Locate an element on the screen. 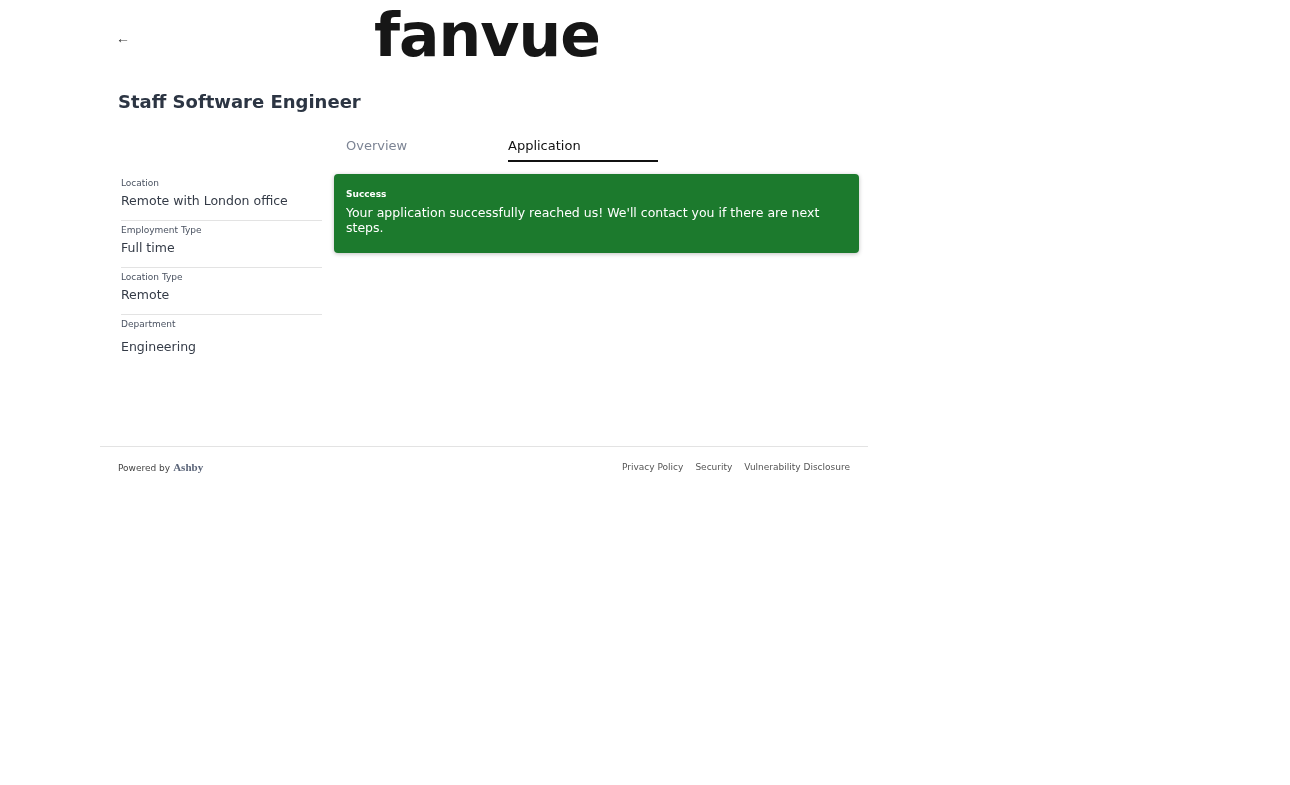 The image size is (1290, 785). detail-value: Engineering is located at coordinates (159, 346).